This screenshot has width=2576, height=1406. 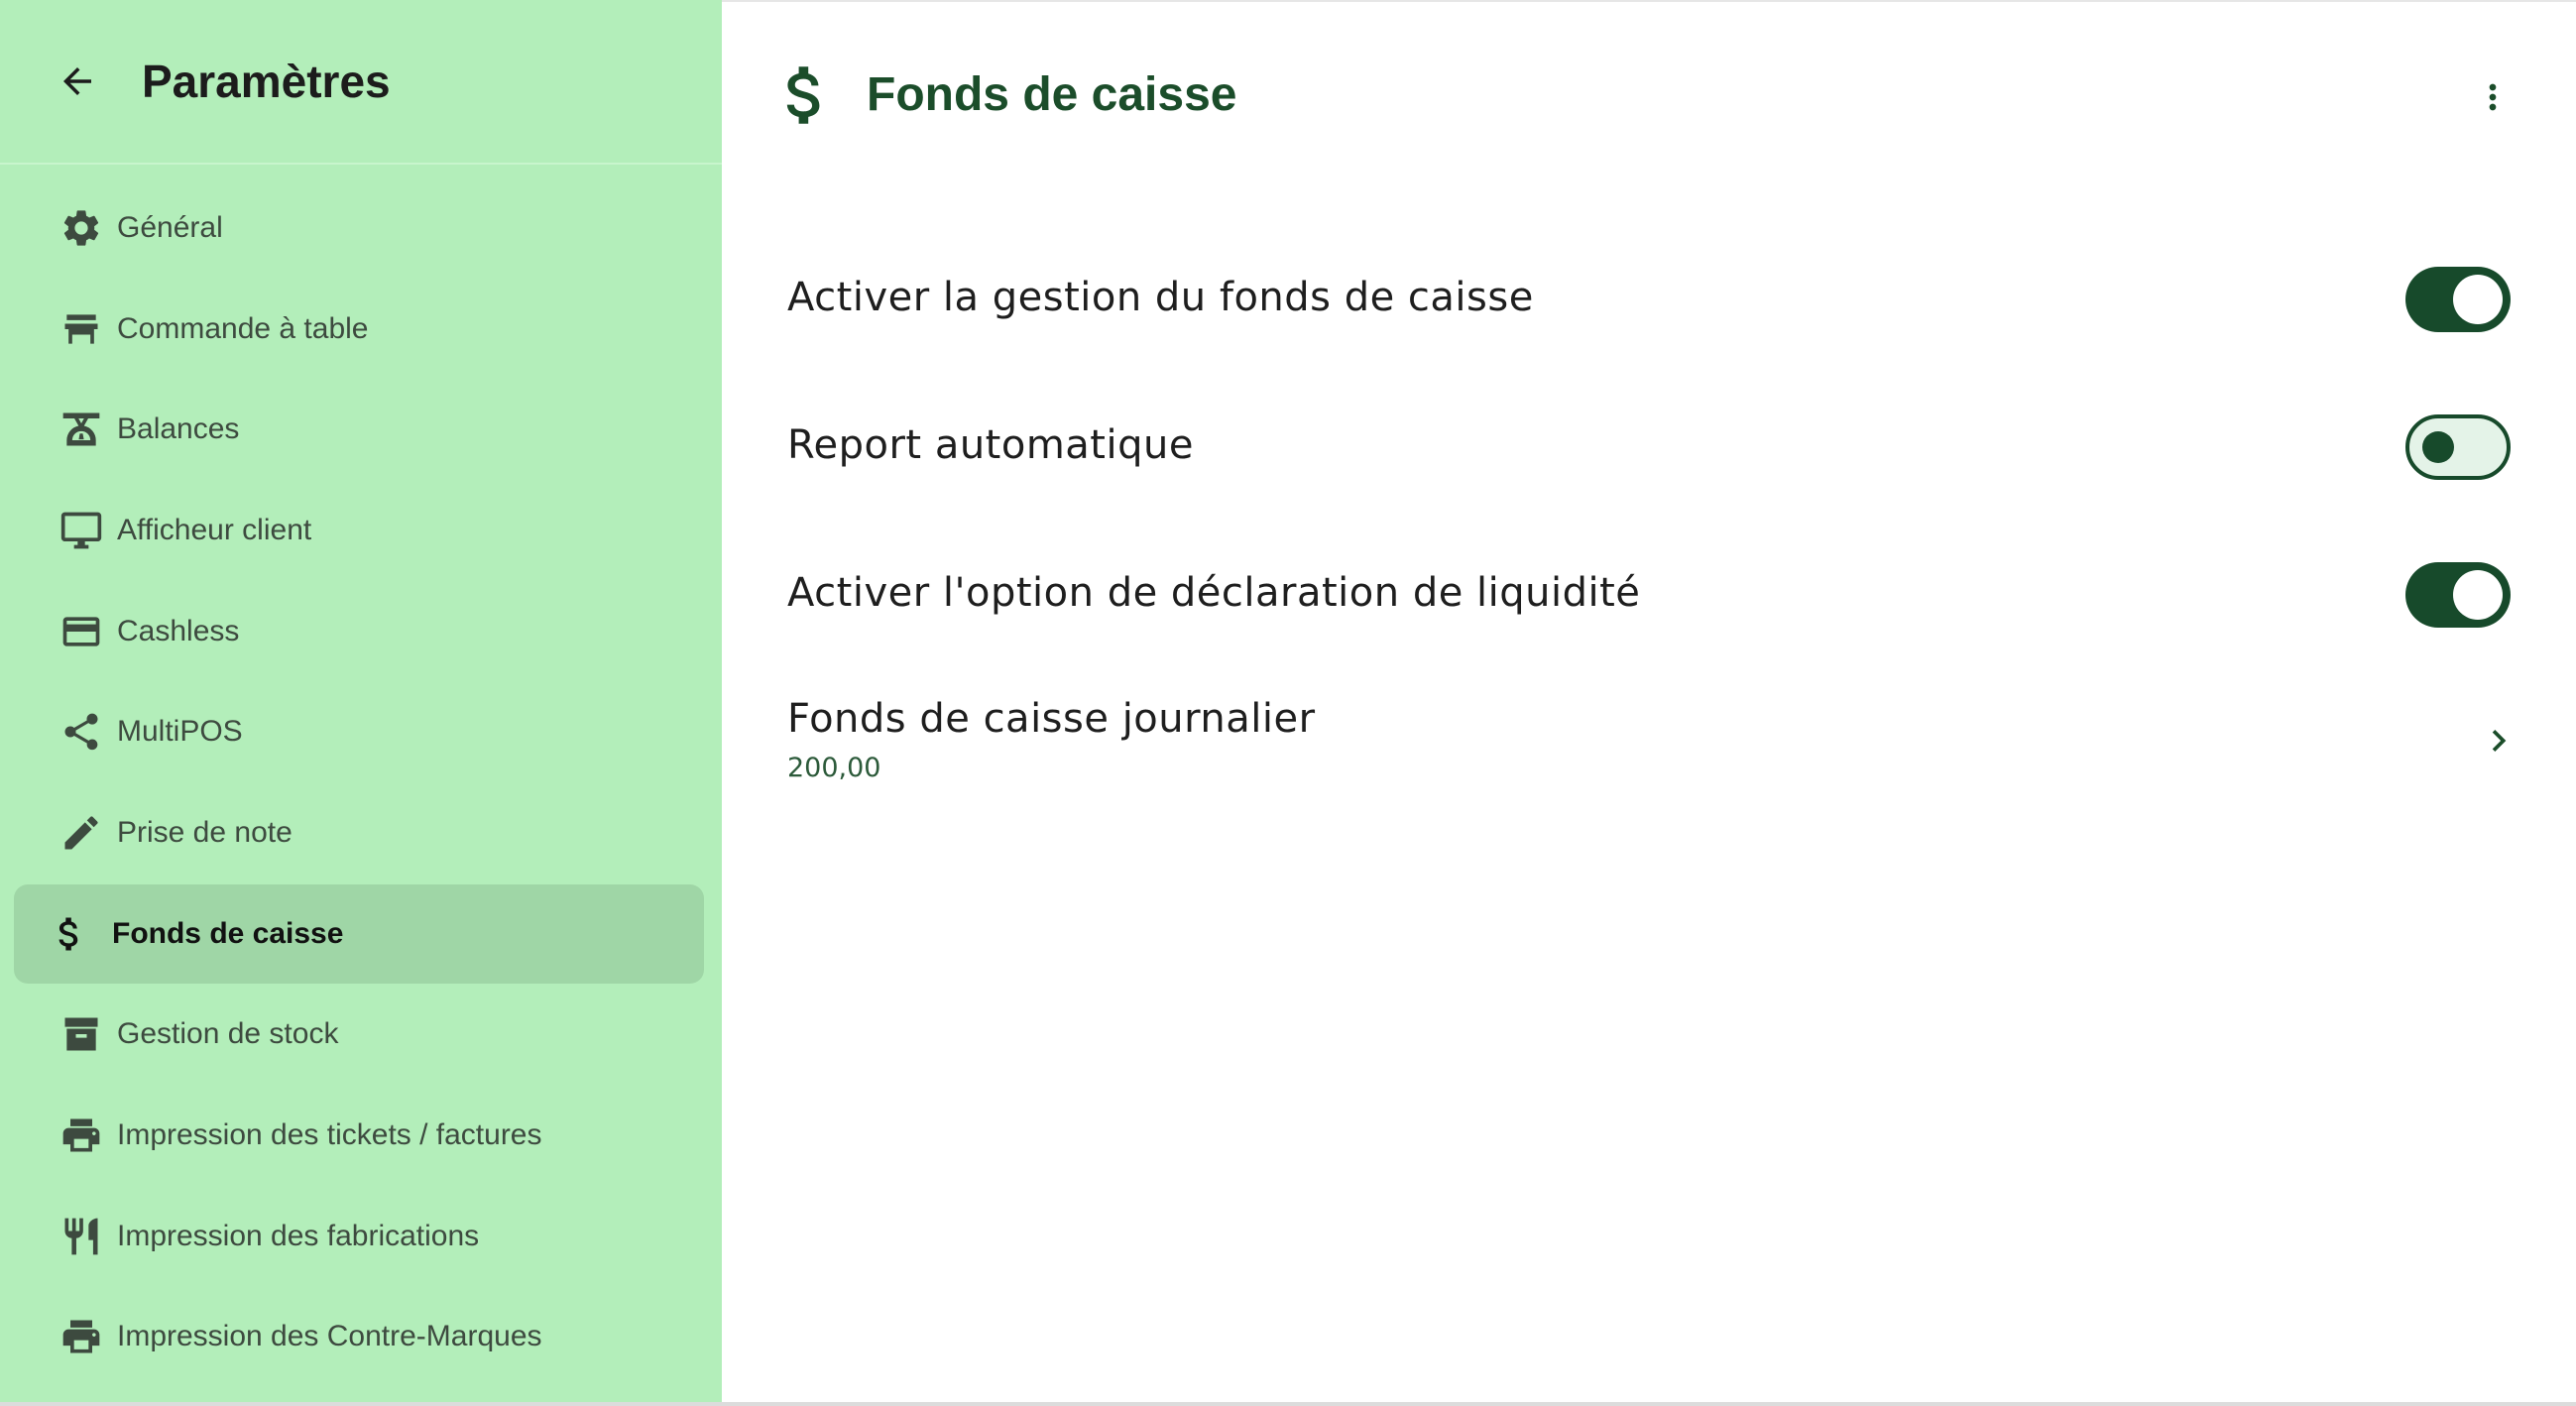 I want to click on sidebar-item-table-order: Commande à table, so click(x=359, y=329).